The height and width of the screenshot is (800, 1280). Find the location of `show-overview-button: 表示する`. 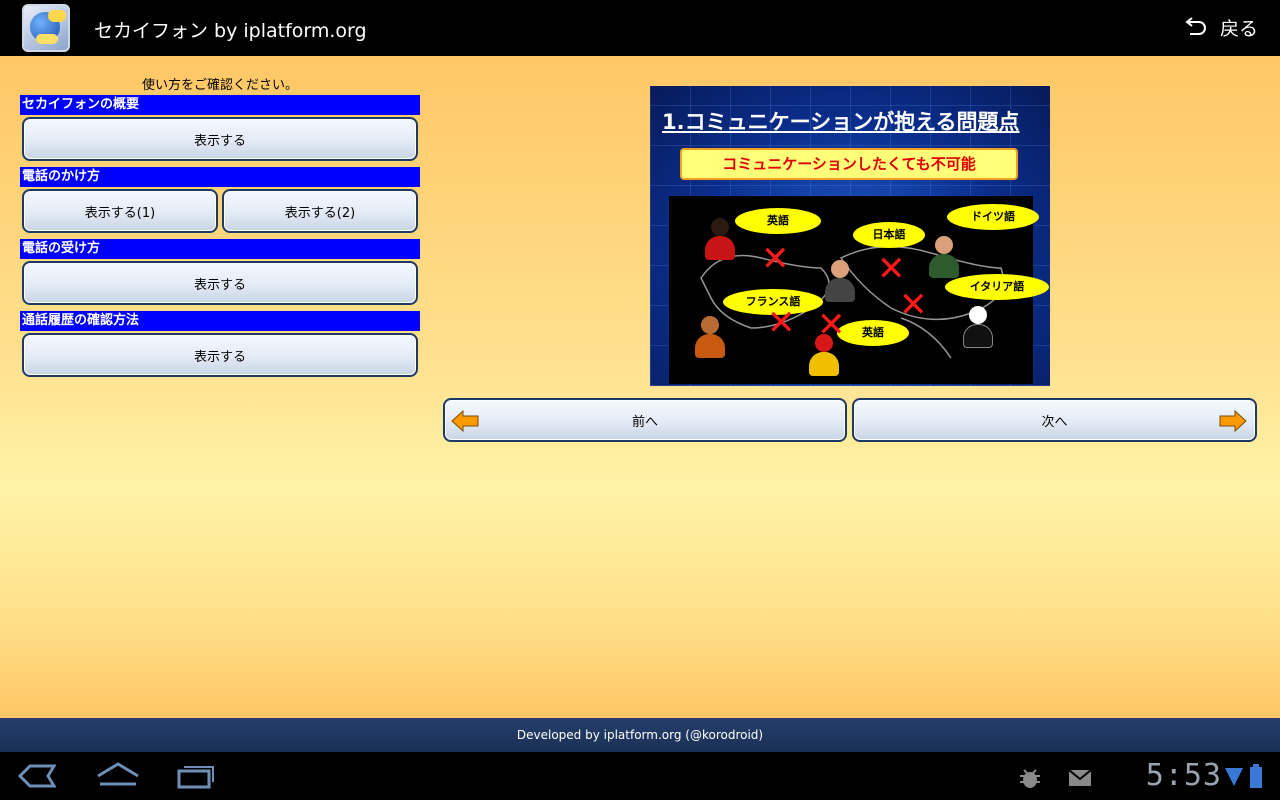

show-overview-button: 表示する is located at coordinates (220, 139).